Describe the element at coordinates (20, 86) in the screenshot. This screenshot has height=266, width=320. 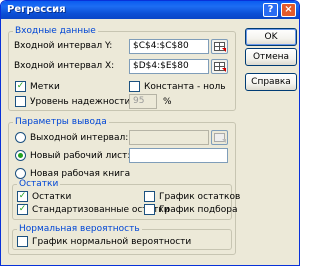
I see `labels-checkbox: ✓` at that location.